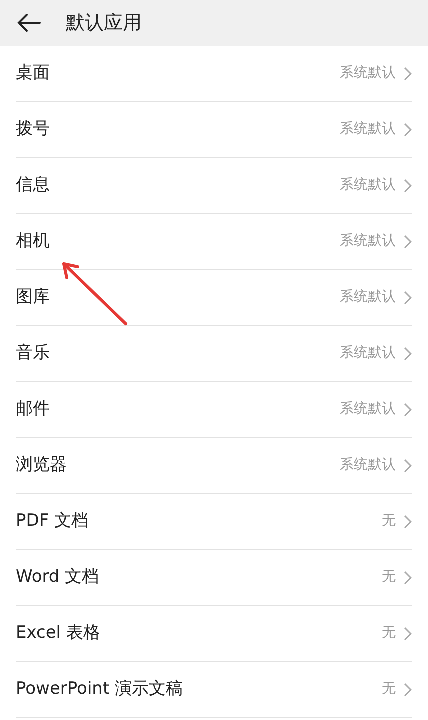  Describe the element at coordinates (58, 633) in the screenshot. I see `item-label: Excel 表格` at that location.